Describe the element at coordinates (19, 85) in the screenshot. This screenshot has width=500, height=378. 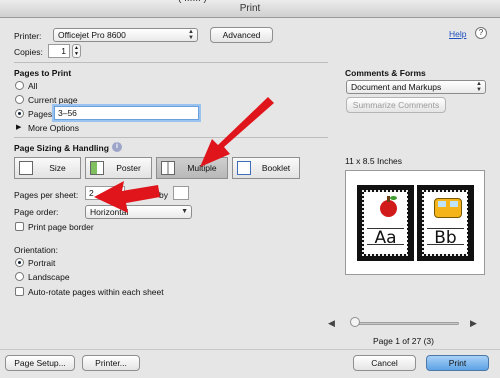
I see `all-pages-radio` at that location.